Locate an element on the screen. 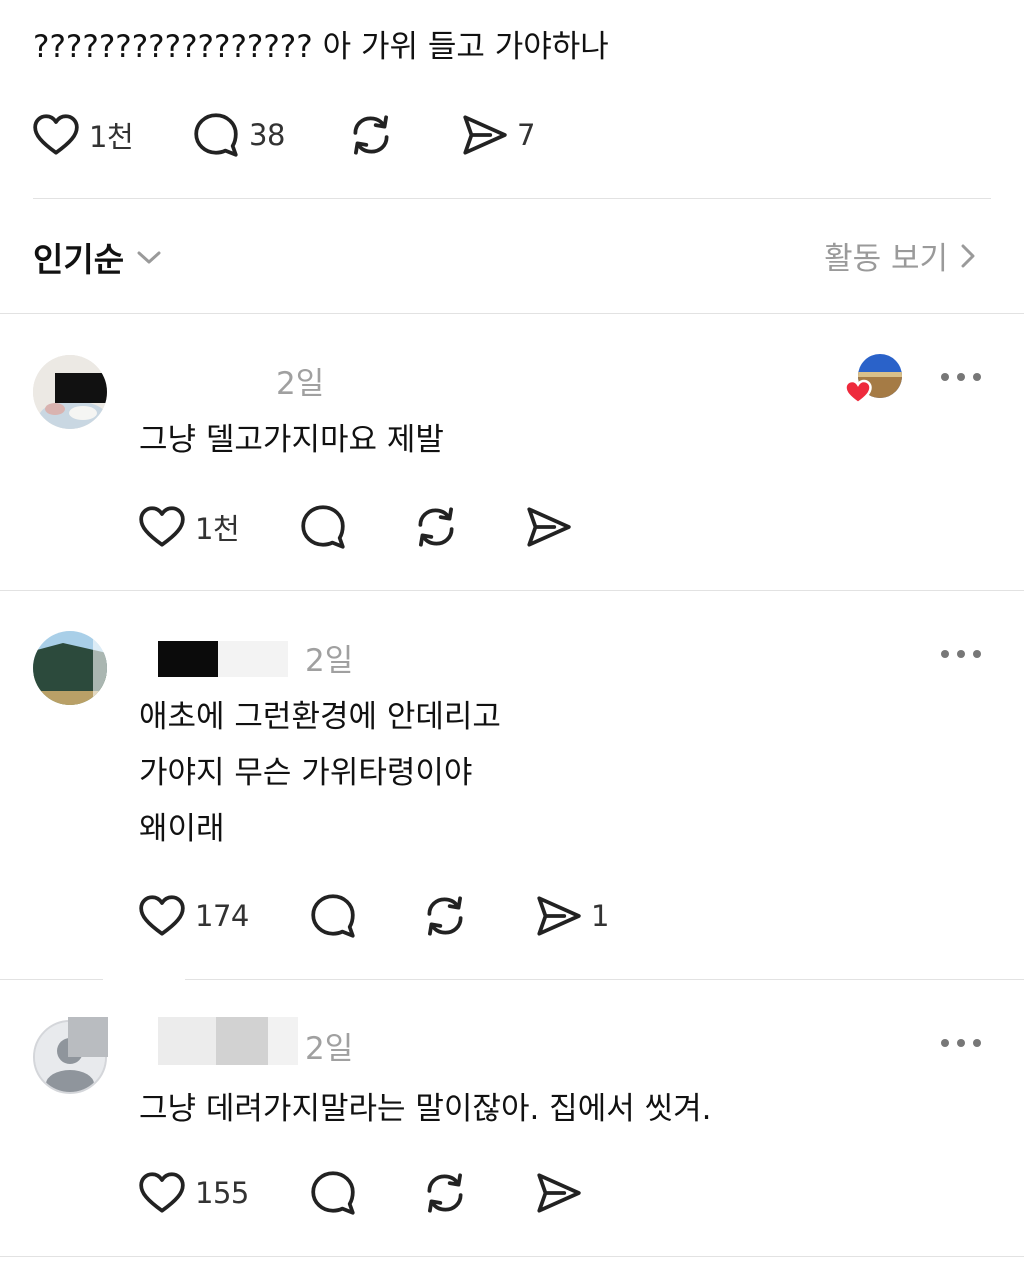 This screenshot has width=1024, height=1280. comment-like-button: 174 is located at coordinates (193, 916).